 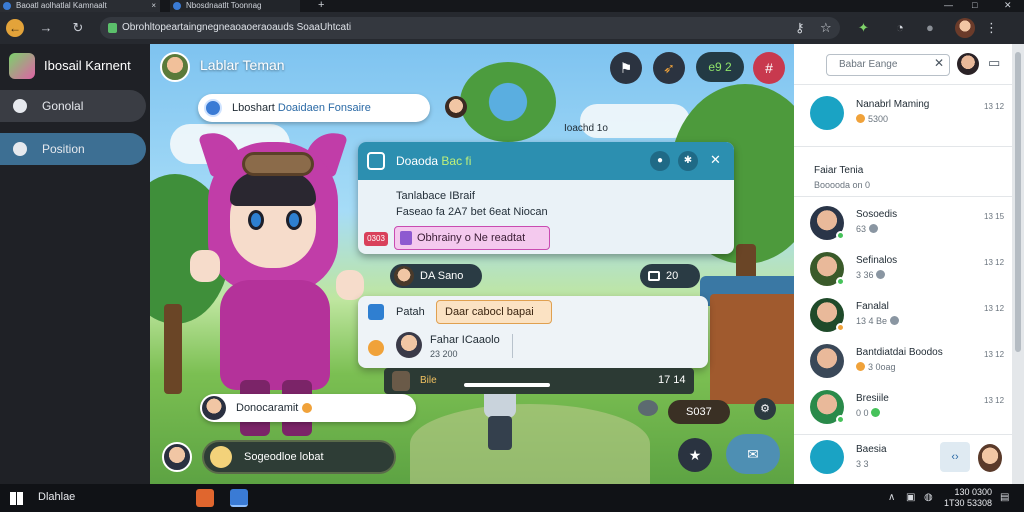 What do you see at coordinates (73, 149) in the screenshot?
I see `sidebar-item-position: Position` at bounding box center [73, 149].